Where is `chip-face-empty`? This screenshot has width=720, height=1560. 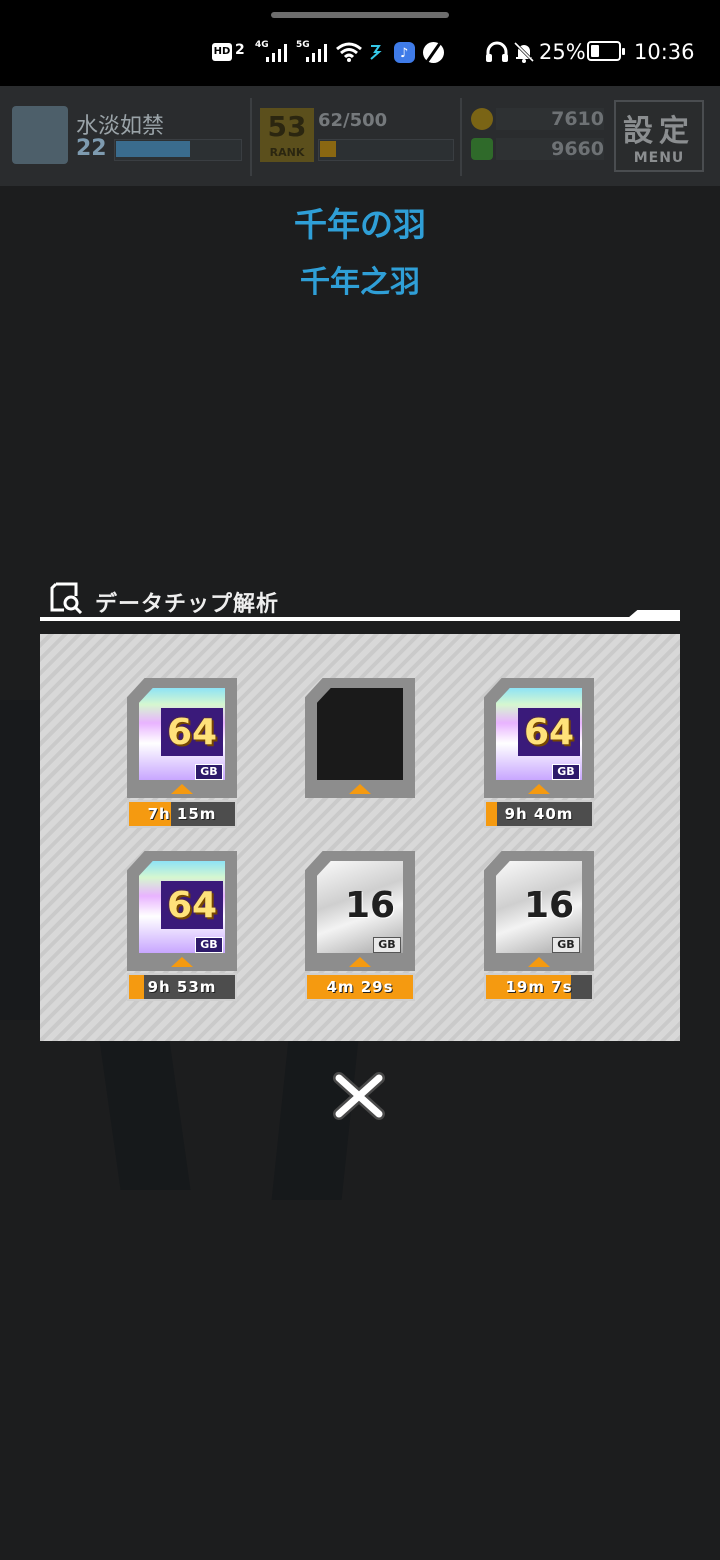
chip-face-empty is located at coordinates (360, 734).